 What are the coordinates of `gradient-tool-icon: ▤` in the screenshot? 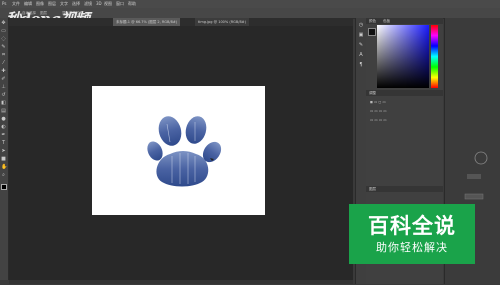 It's located at (3, 111).